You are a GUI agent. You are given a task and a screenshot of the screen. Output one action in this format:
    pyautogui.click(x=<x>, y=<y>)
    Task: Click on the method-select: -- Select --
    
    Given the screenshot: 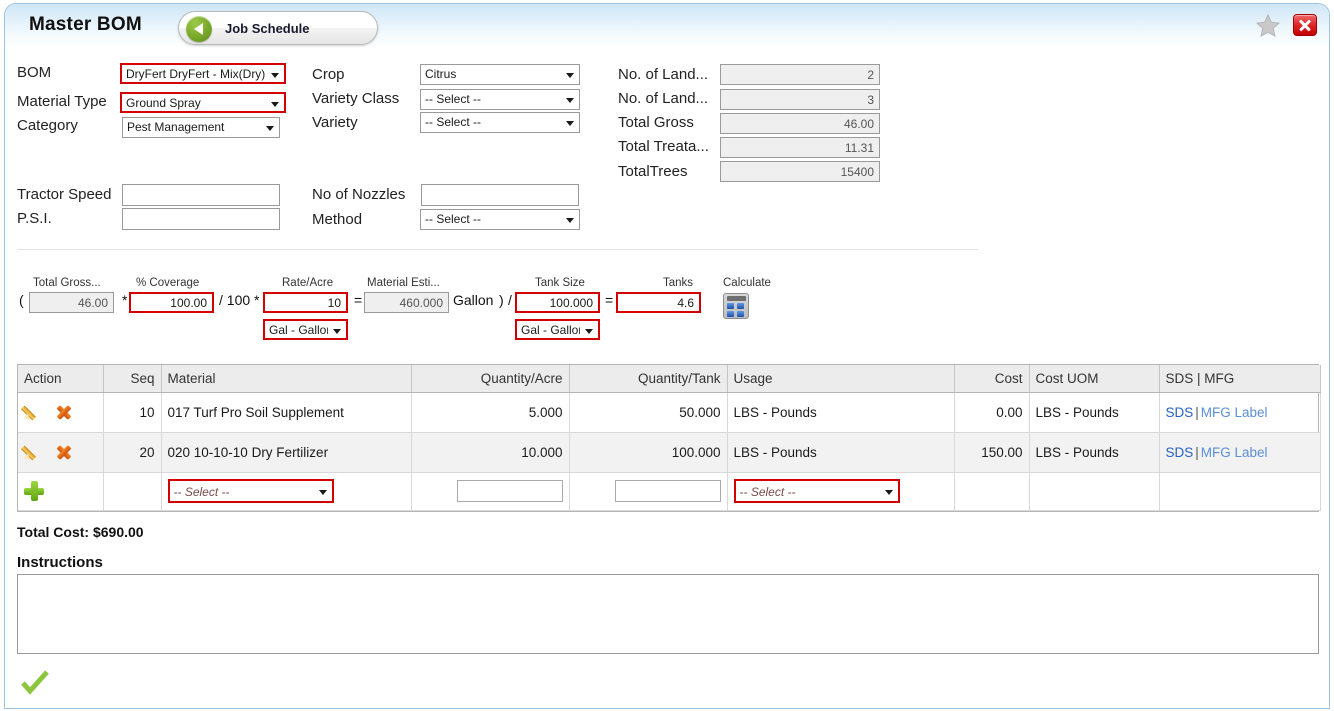 What is the action you would take?
    pyautogui.click(x=500, y=219)
    